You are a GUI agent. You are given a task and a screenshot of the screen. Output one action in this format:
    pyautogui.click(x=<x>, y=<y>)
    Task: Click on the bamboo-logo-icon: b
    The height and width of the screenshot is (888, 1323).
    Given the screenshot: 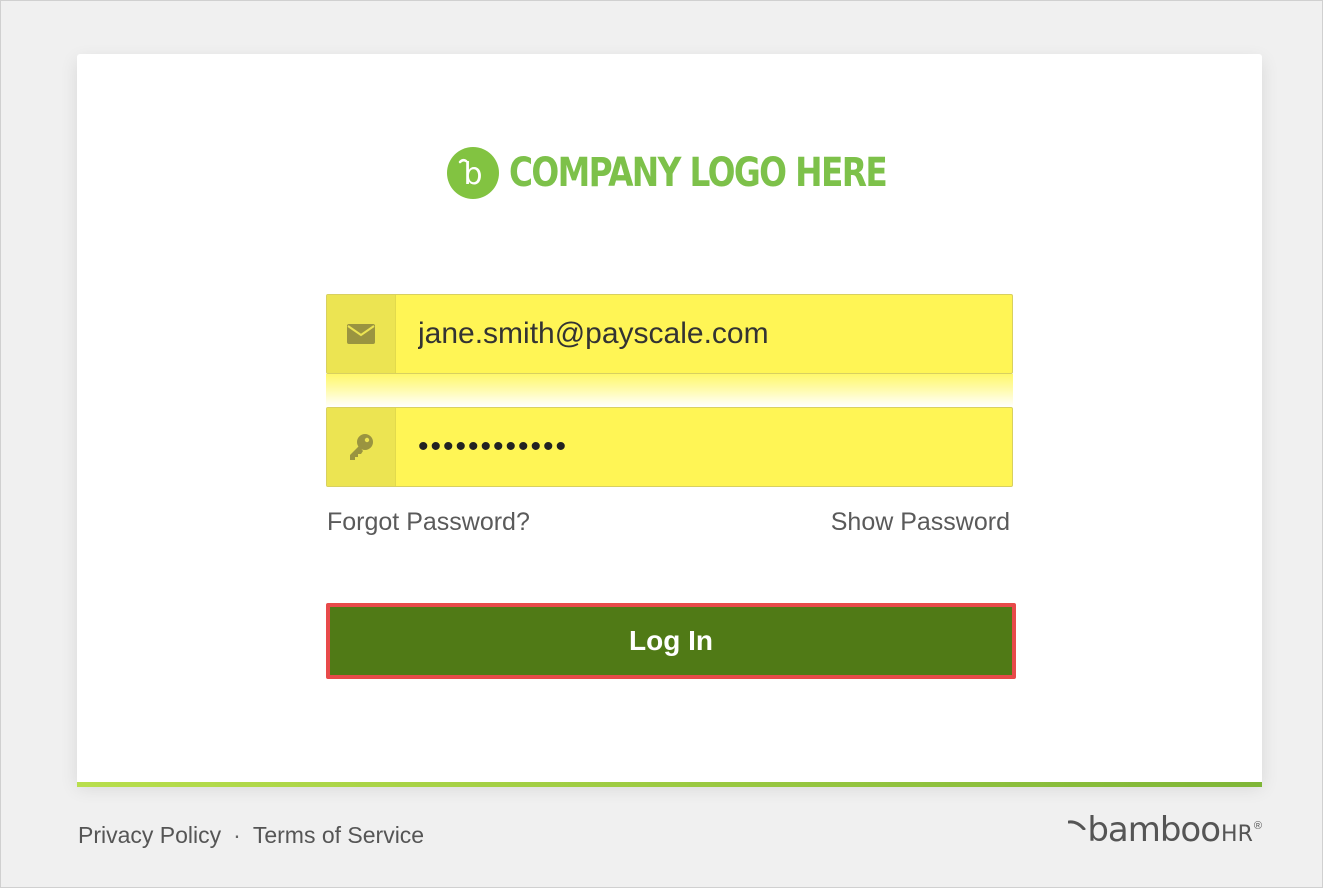 What is the action you would take?
    pyautogui.click(x=473, y=173)
    